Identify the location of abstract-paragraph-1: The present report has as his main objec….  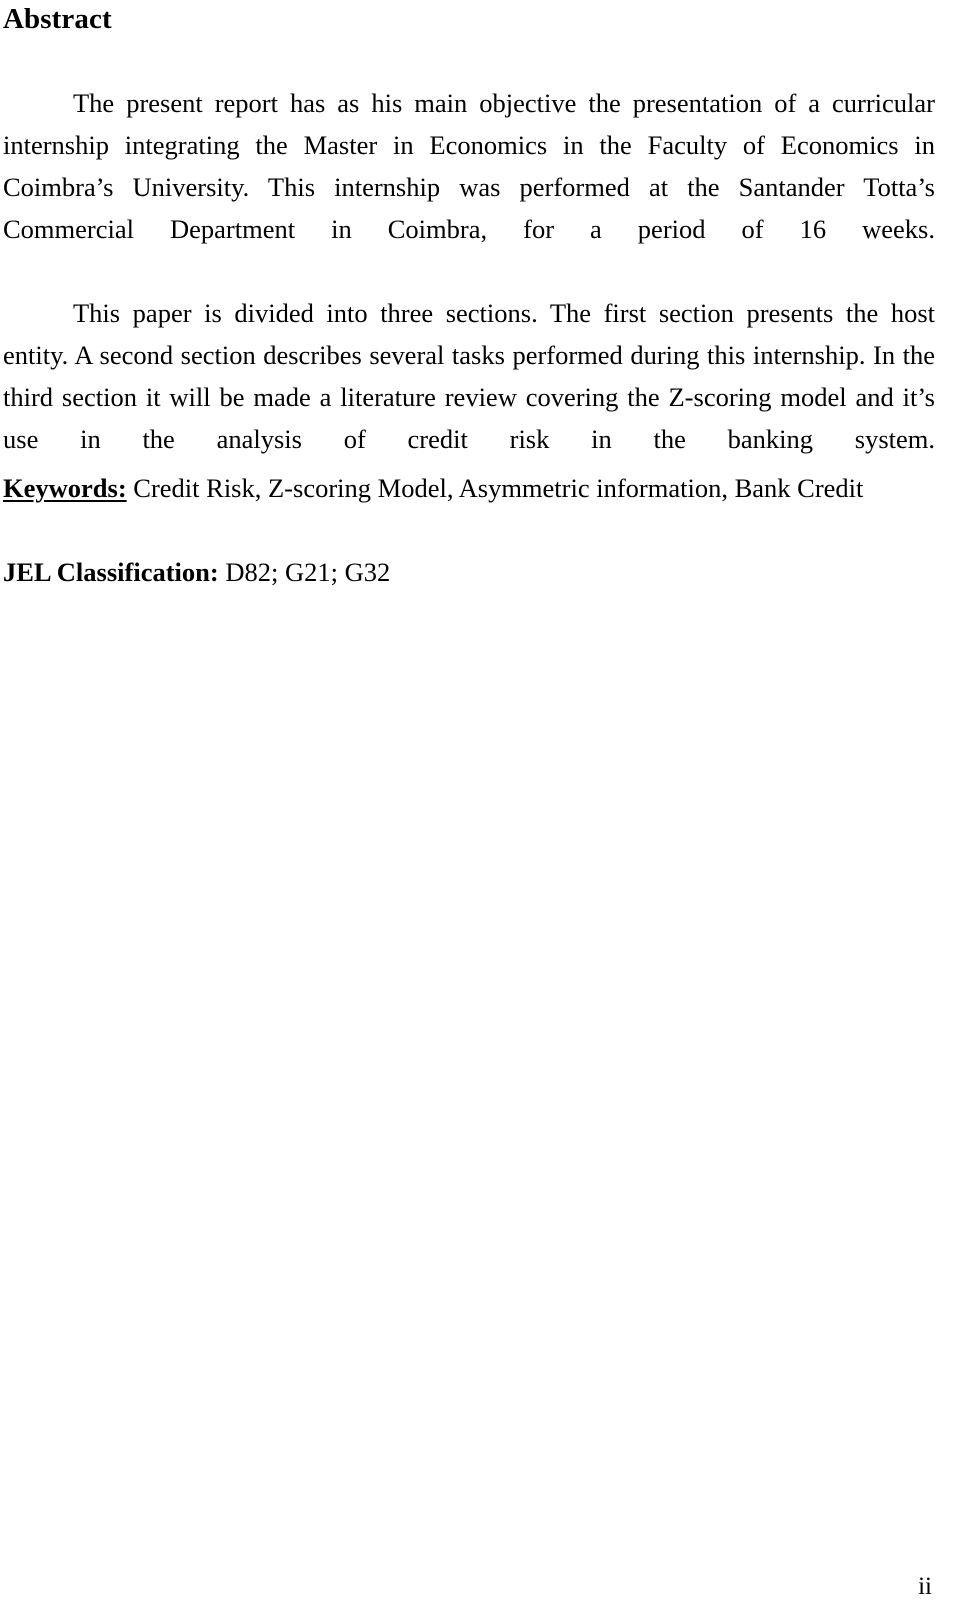
(469, 166).